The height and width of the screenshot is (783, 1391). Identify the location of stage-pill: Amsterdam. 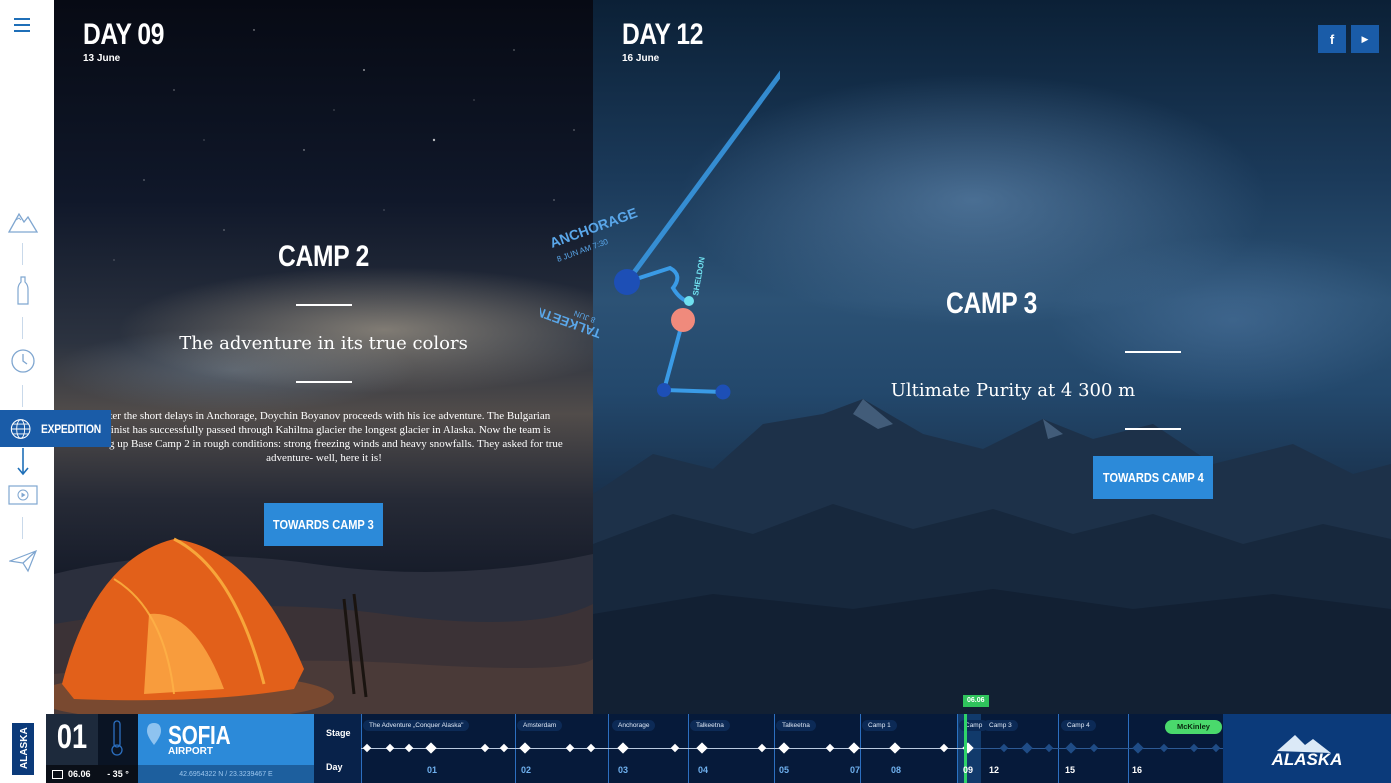
(540, 725).